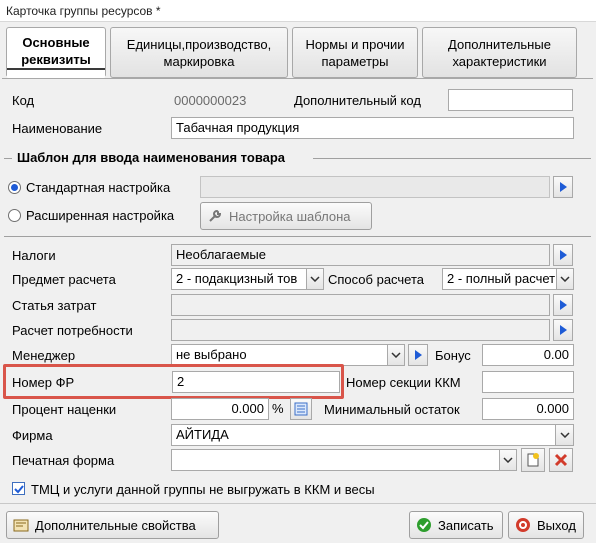  I want to click on taxes-label: Налоги, so click(34, 255).